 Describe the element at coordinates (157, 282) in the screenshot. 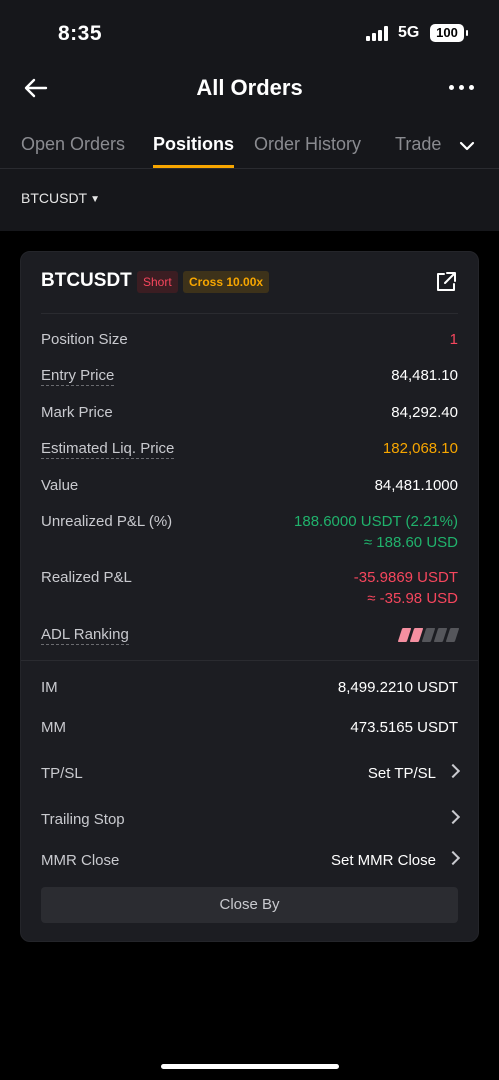

I see `side-badge: Short` at that location.